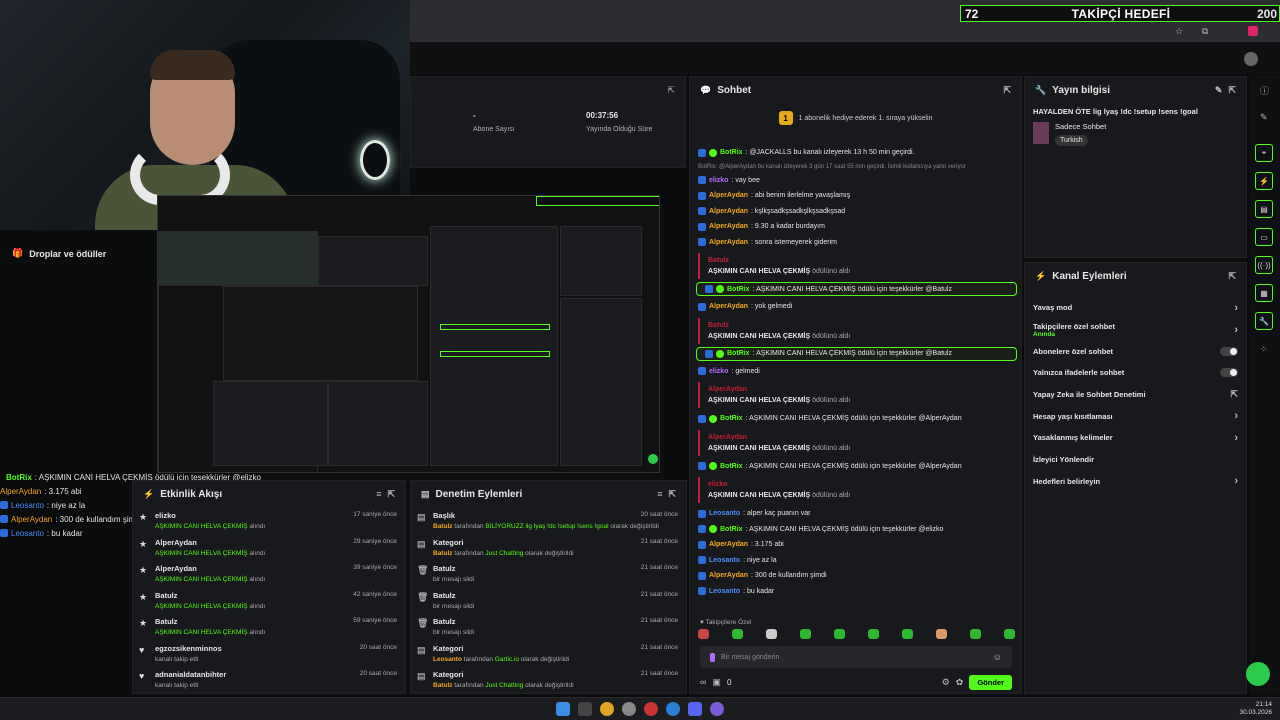 The width and height of the screenshot is (1280, 720). Describe the element at coordinates (856, 243) in the screenshot. I see `chat-message: AlperAydan: sonra istemeyerek giderim` at that location.